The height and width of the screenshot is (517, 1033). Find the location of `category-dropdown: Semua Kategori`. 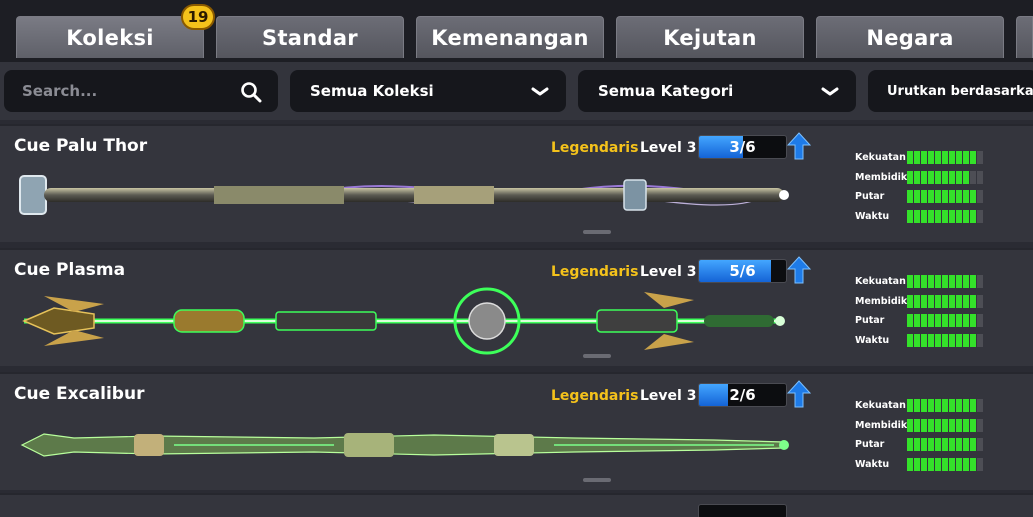

category-dropdown: Semua Kategori is located at coordinates (717, 91).